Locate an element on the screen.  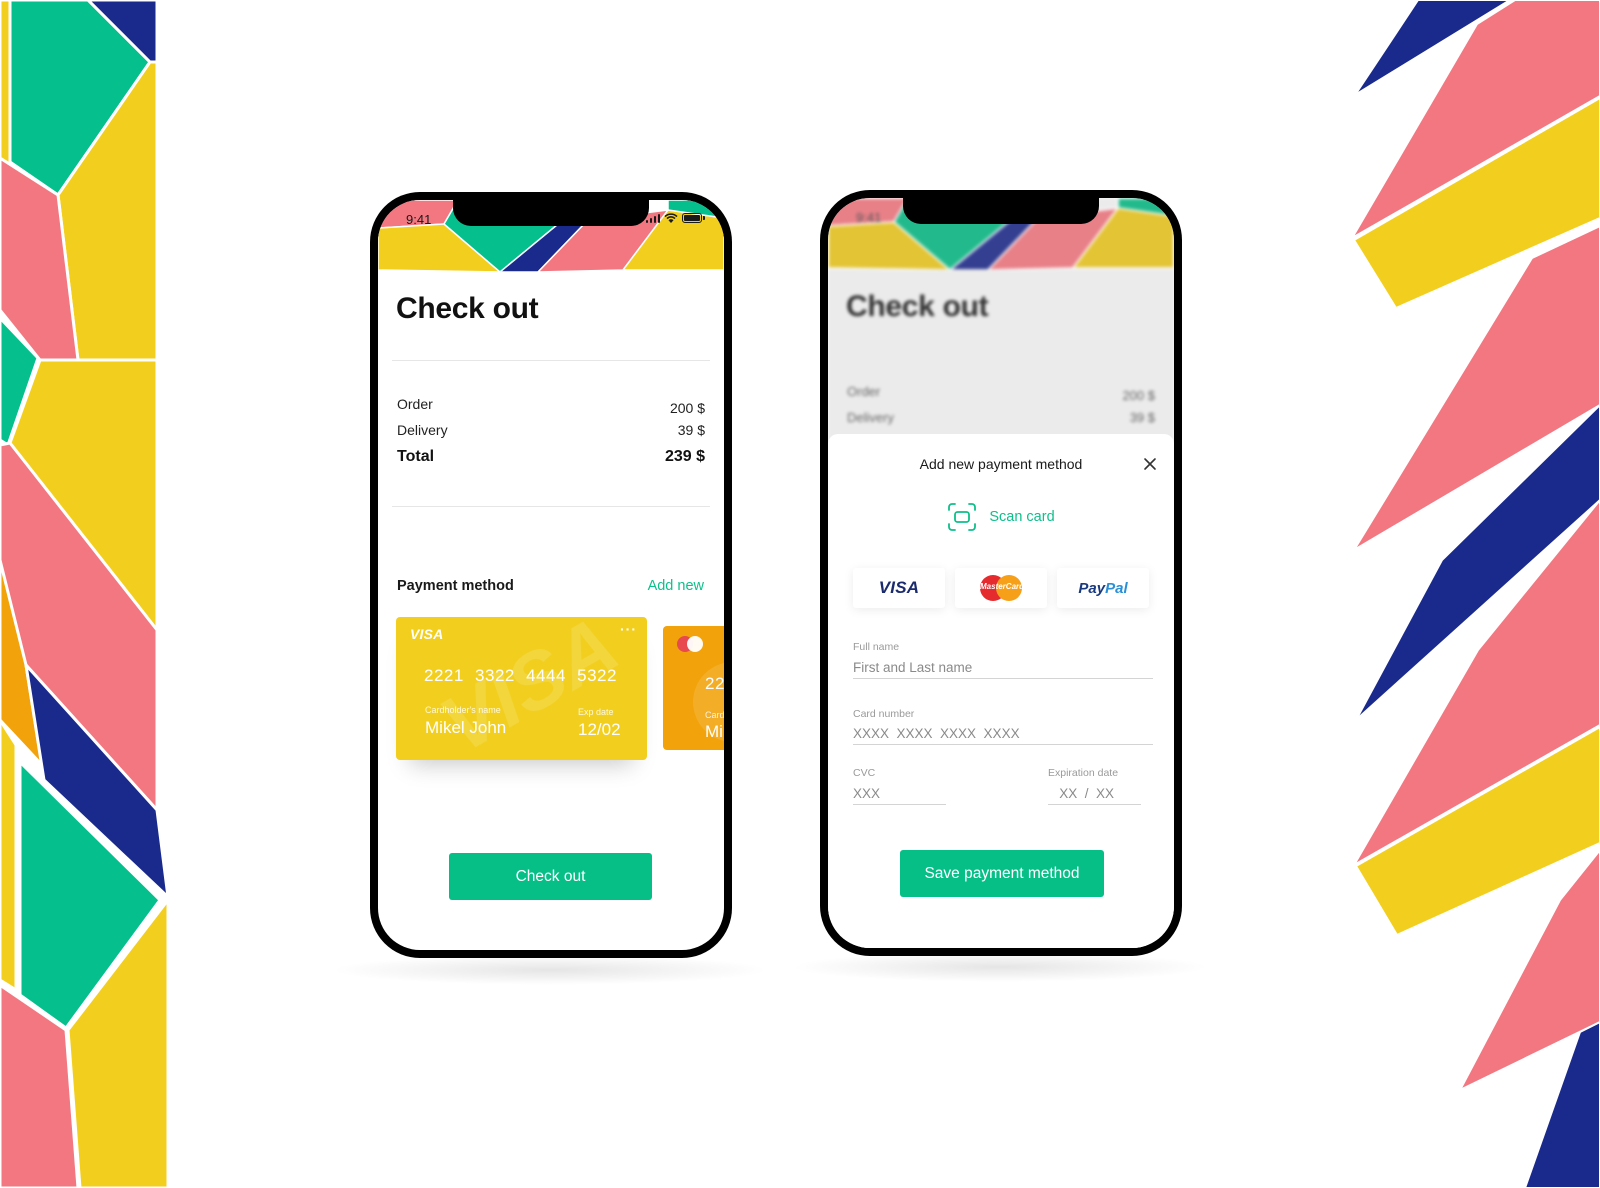
more-options-icon: ··· is located at coordinates (628, 629).